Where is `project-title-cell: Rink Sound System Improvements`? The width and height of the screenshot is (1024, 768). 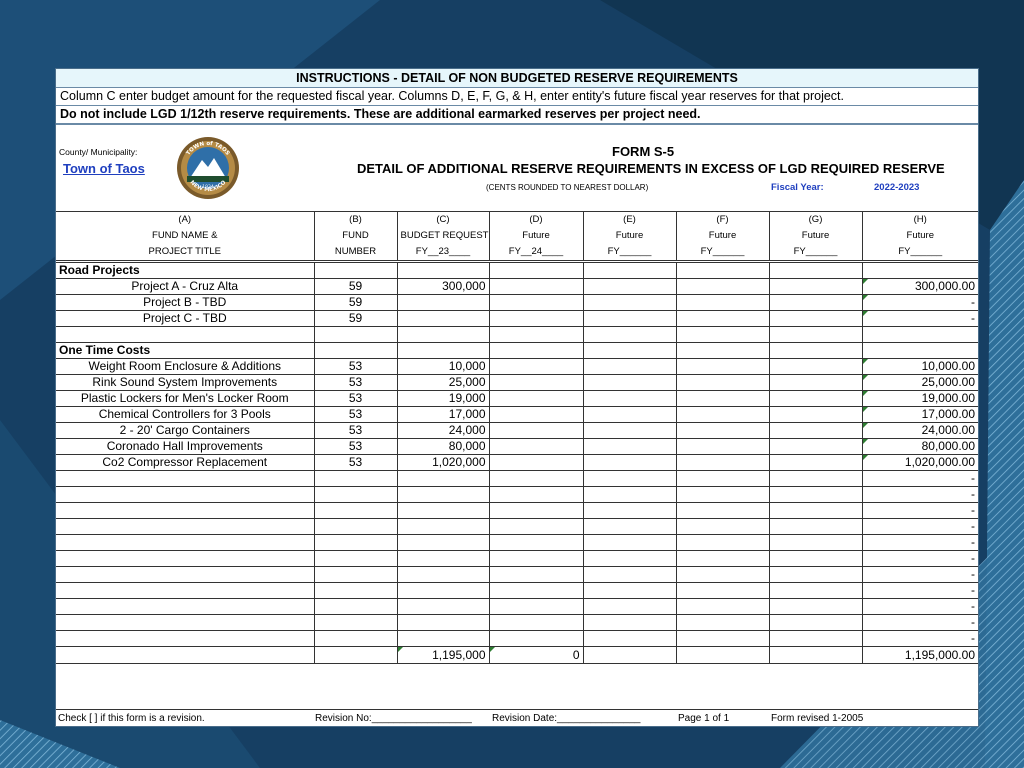 project-title-cell: Rink Sound System Improvements is located at coordinates (185, 382).